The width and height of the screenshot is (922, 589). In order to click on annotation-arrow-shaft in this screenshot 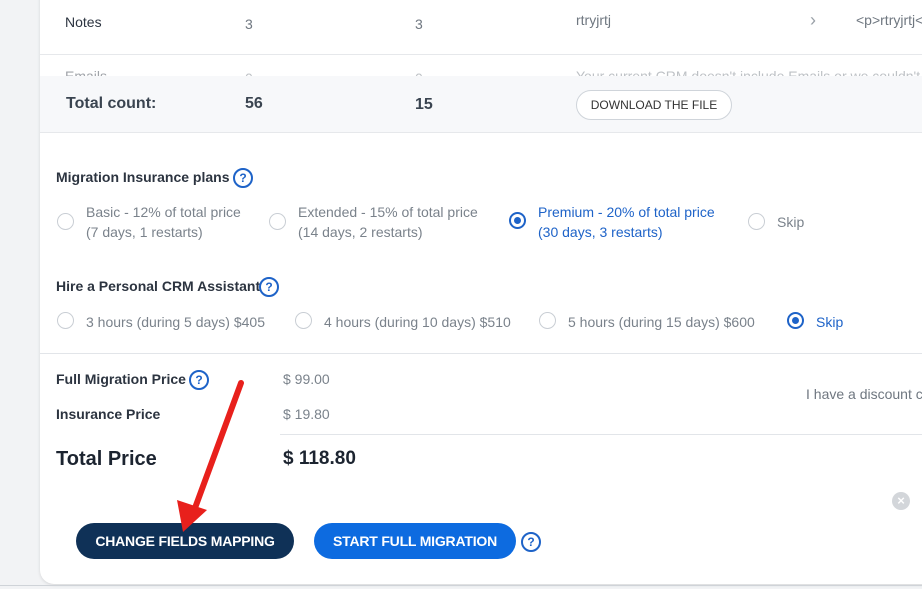, I will do `click(218, 445)`.